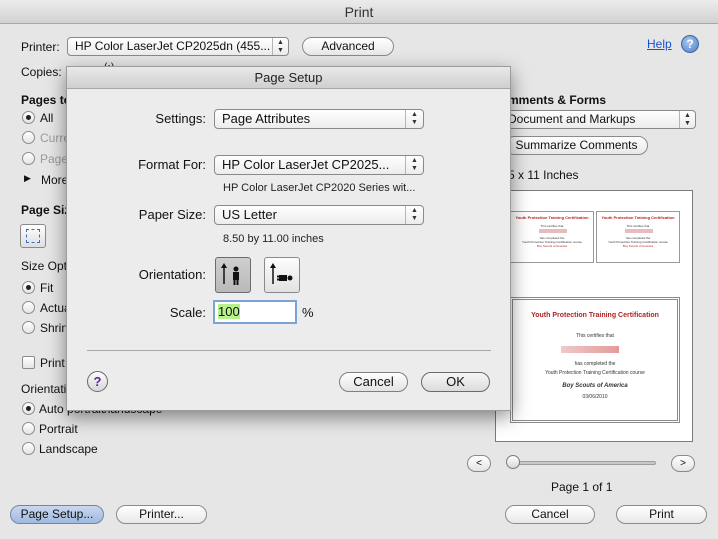 The image size is (718, 539). What do you see at coordinates (46, 100) in the screenshot?
I see `pages-section-label: Pages to` at bounding box center [46, 100].